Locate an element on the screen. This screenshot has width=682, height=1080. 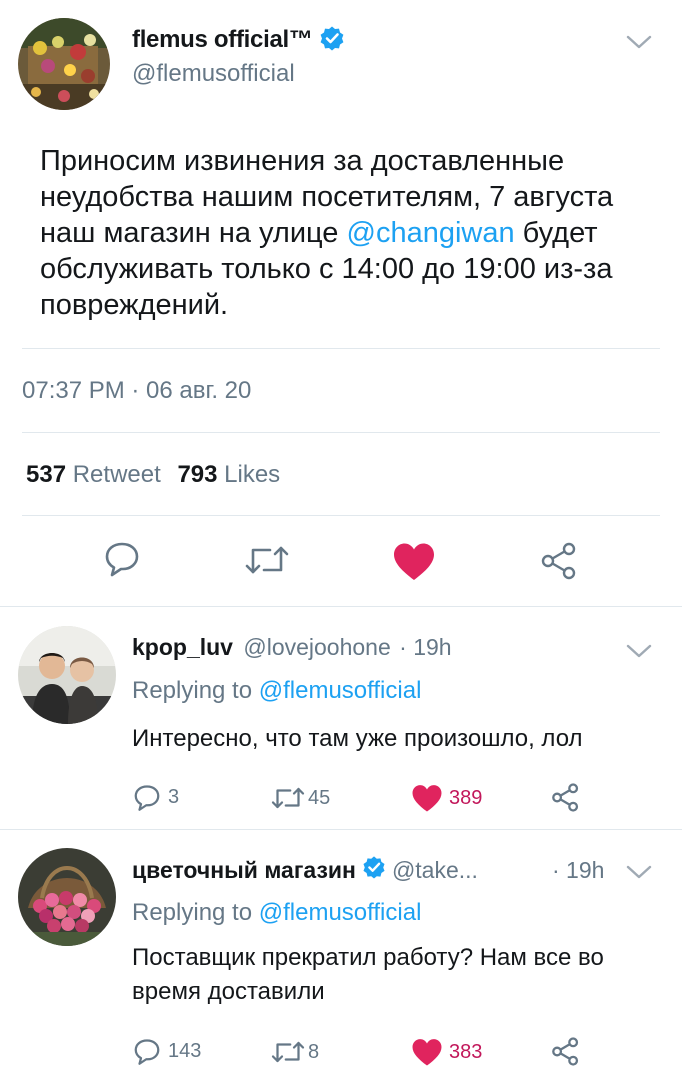
like-button is located at coordinates (414, 562).